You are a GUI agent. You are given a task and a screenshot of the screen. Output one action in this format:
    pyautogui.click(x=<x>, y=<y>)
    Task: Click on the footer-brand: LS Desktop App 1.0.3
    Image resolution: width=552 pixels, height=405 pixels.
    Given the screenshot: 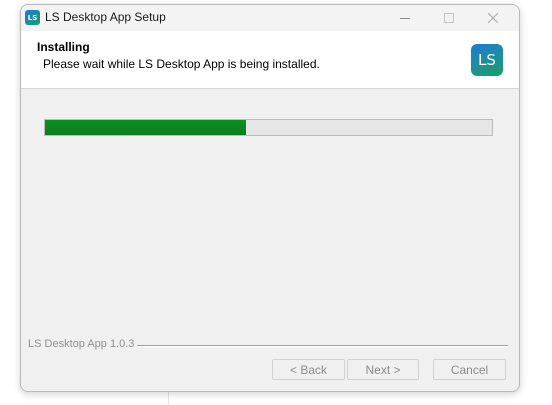 What is the action you would take?
    pyautogui.click(x=81, y=344)
    